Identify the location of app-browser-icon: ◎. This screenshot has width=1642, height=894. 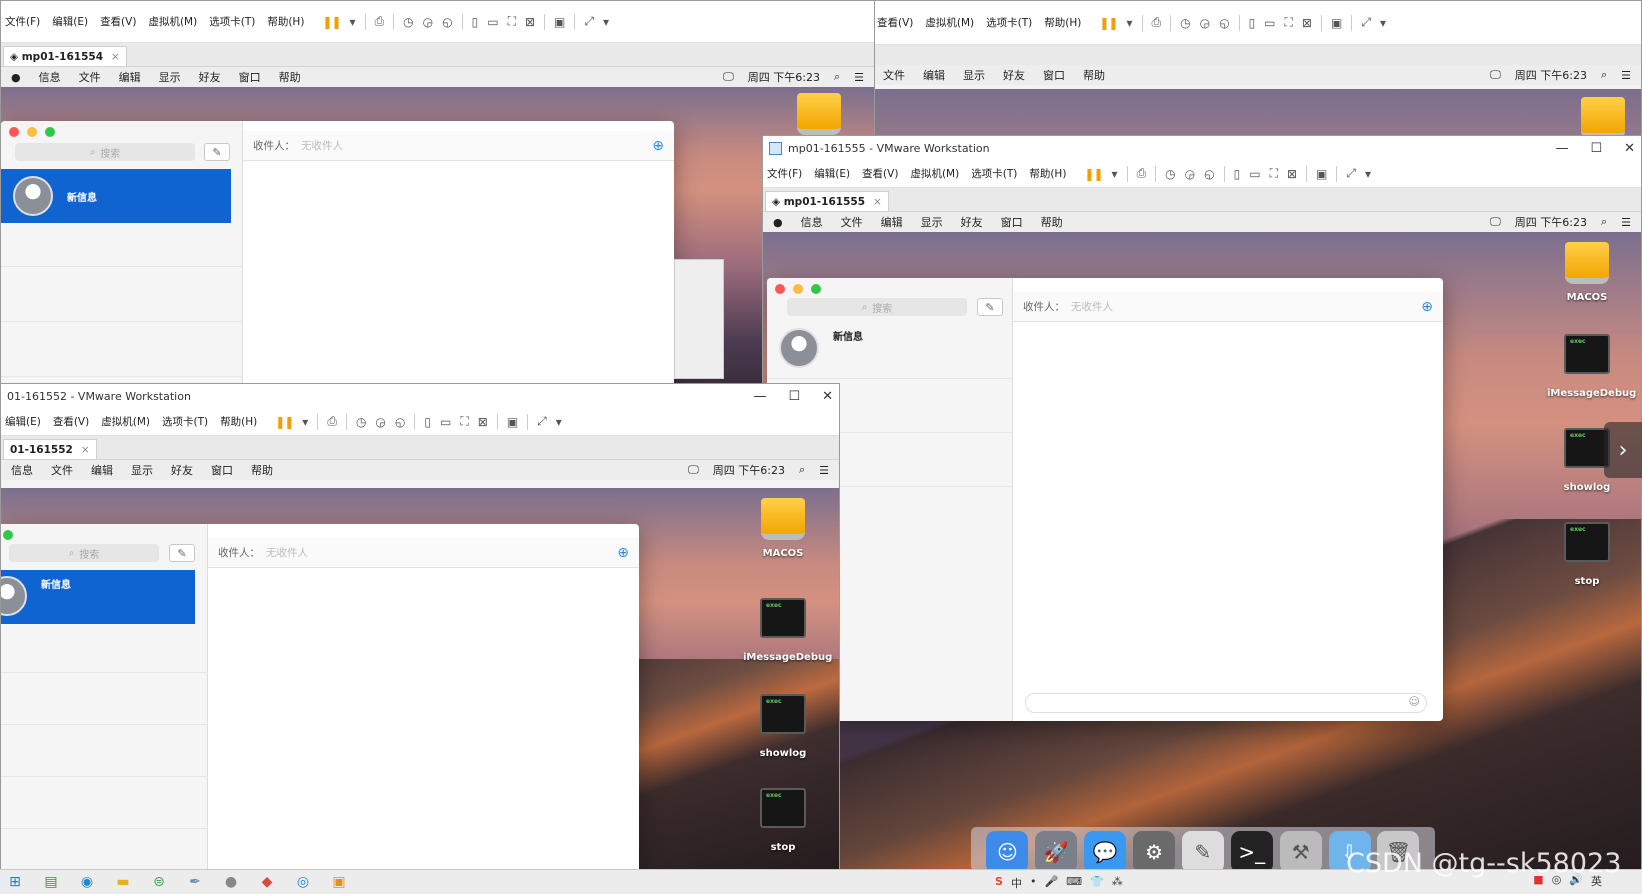
(303, 882).